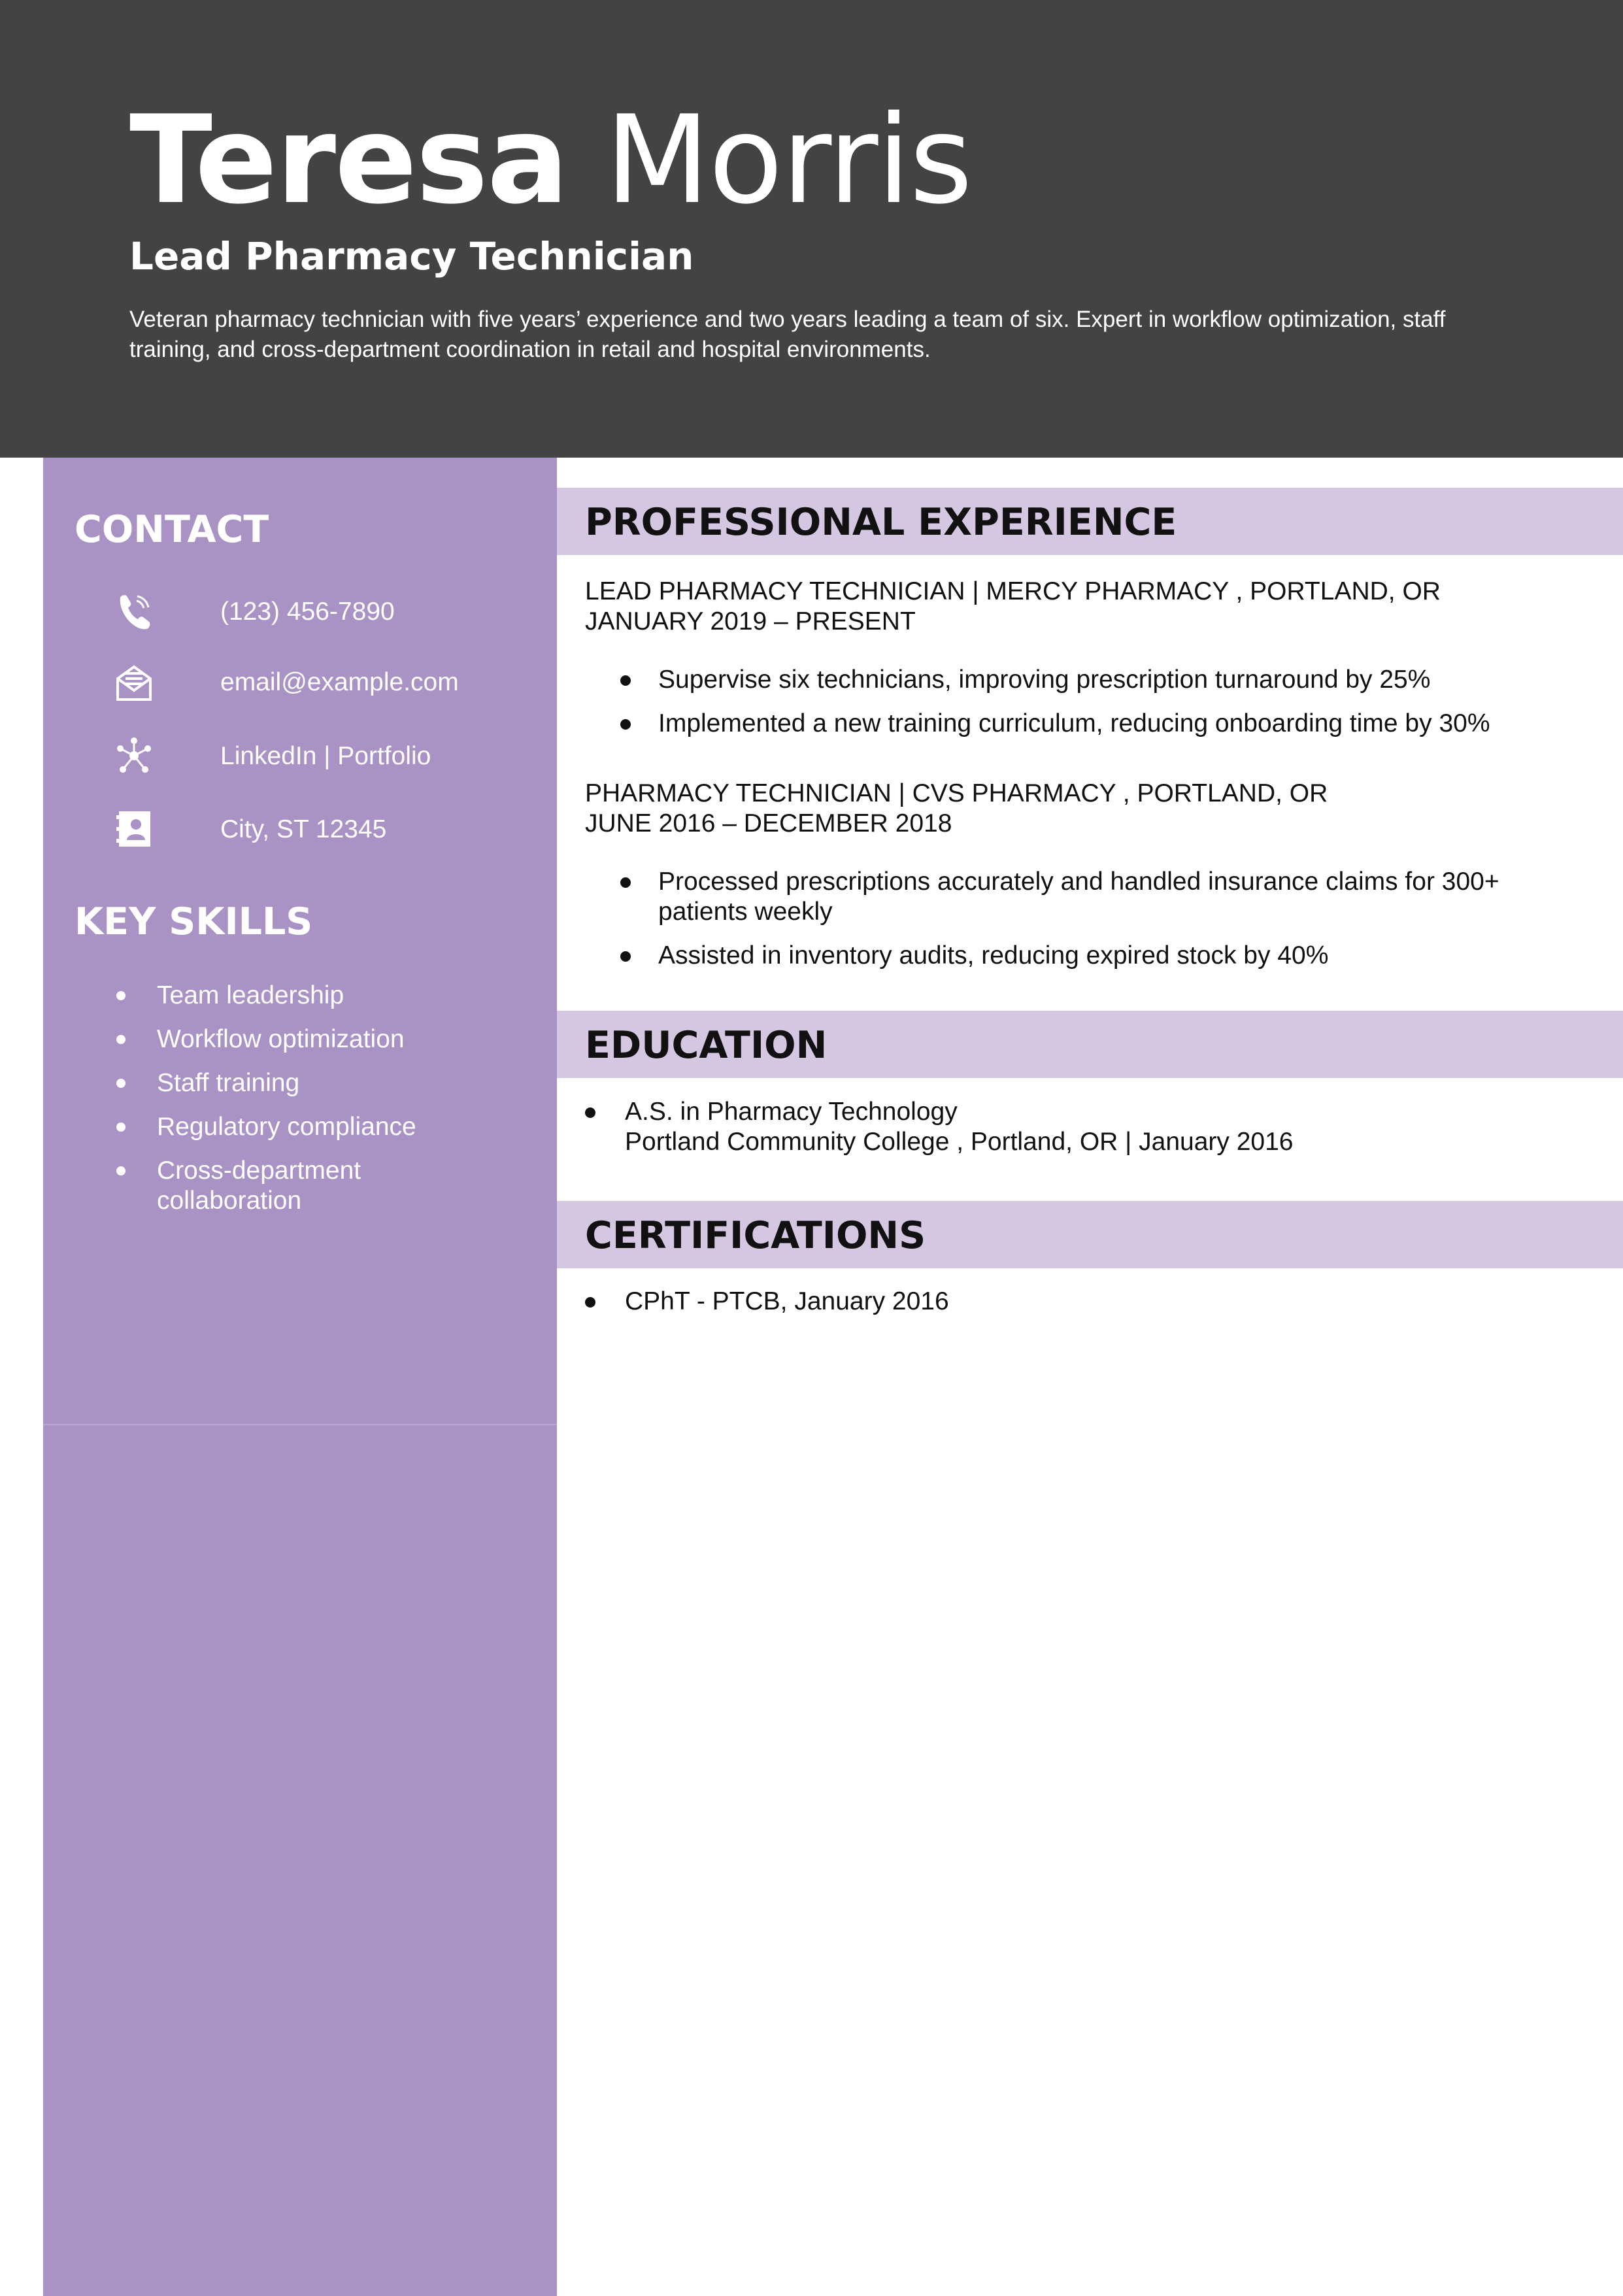 This screenshot has width=1623, height=2296. Describe the element at coordinates (324, 1127) in the screenshot. I see `skill-item: Regulatory compliance` at that location.